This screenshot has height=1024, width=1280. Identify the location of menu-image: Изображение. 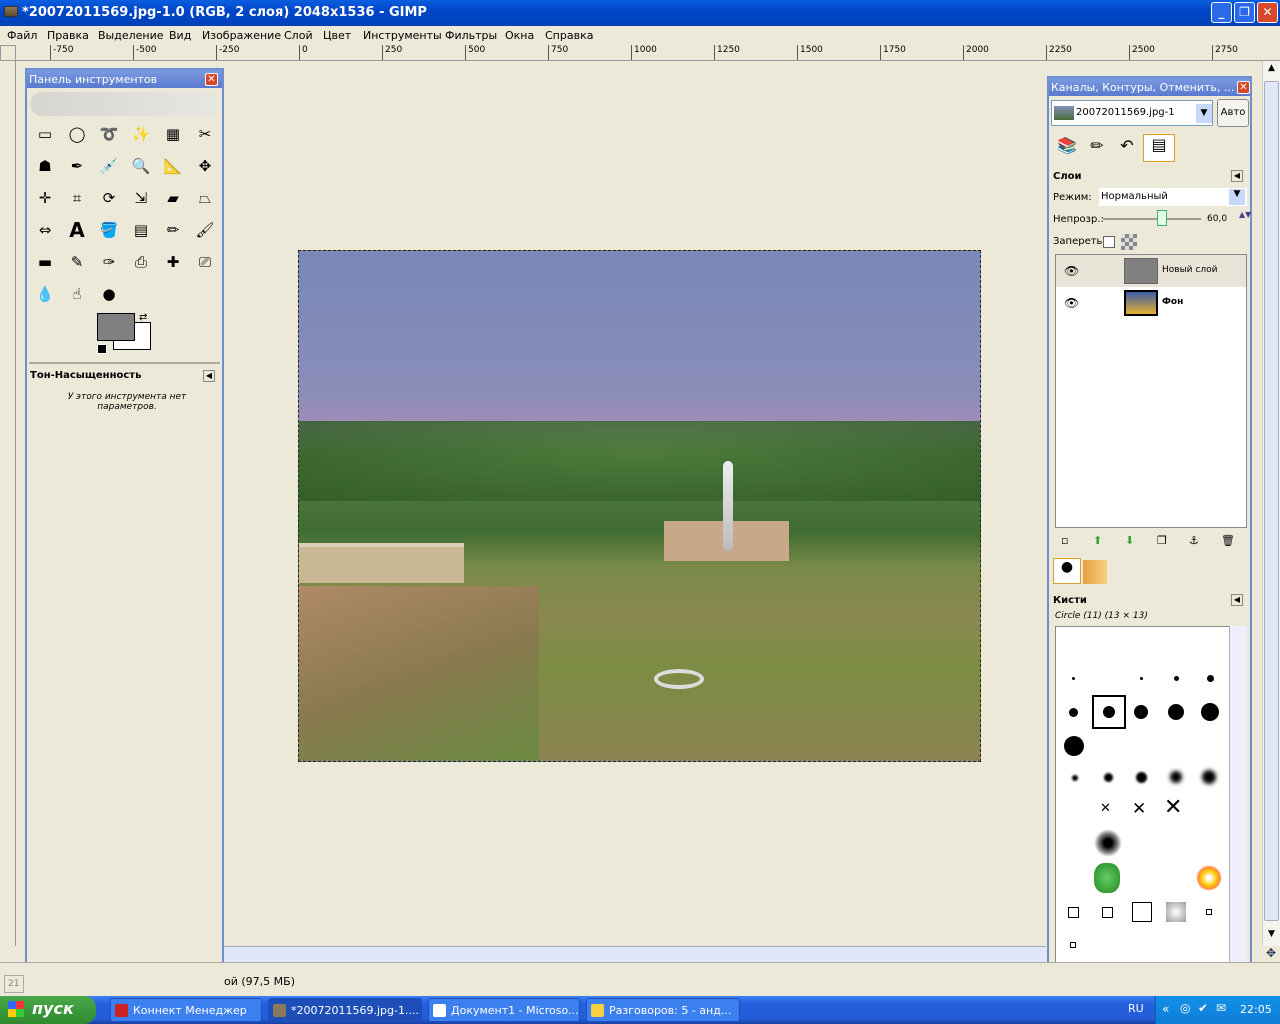
(241, 35).